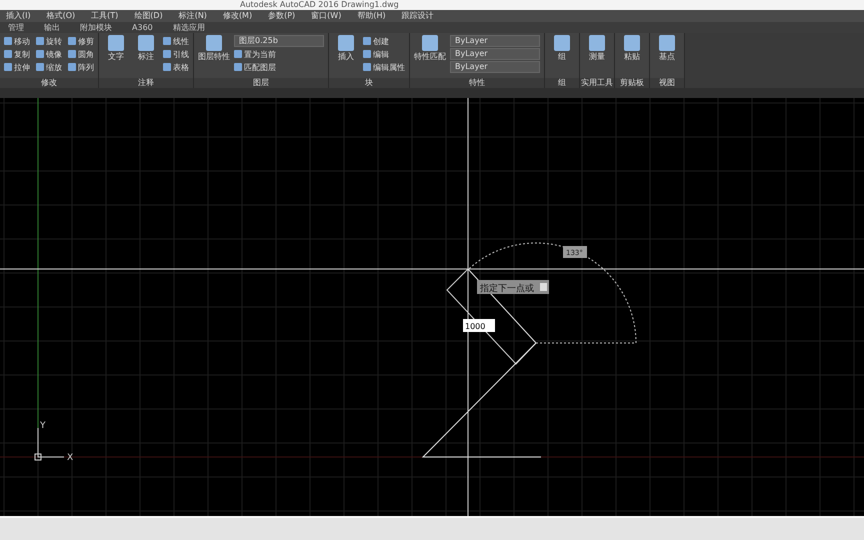 This screenshot has height=540, width=864. I want to click on ribbon-tab: 附加模块, so click(96, 27).